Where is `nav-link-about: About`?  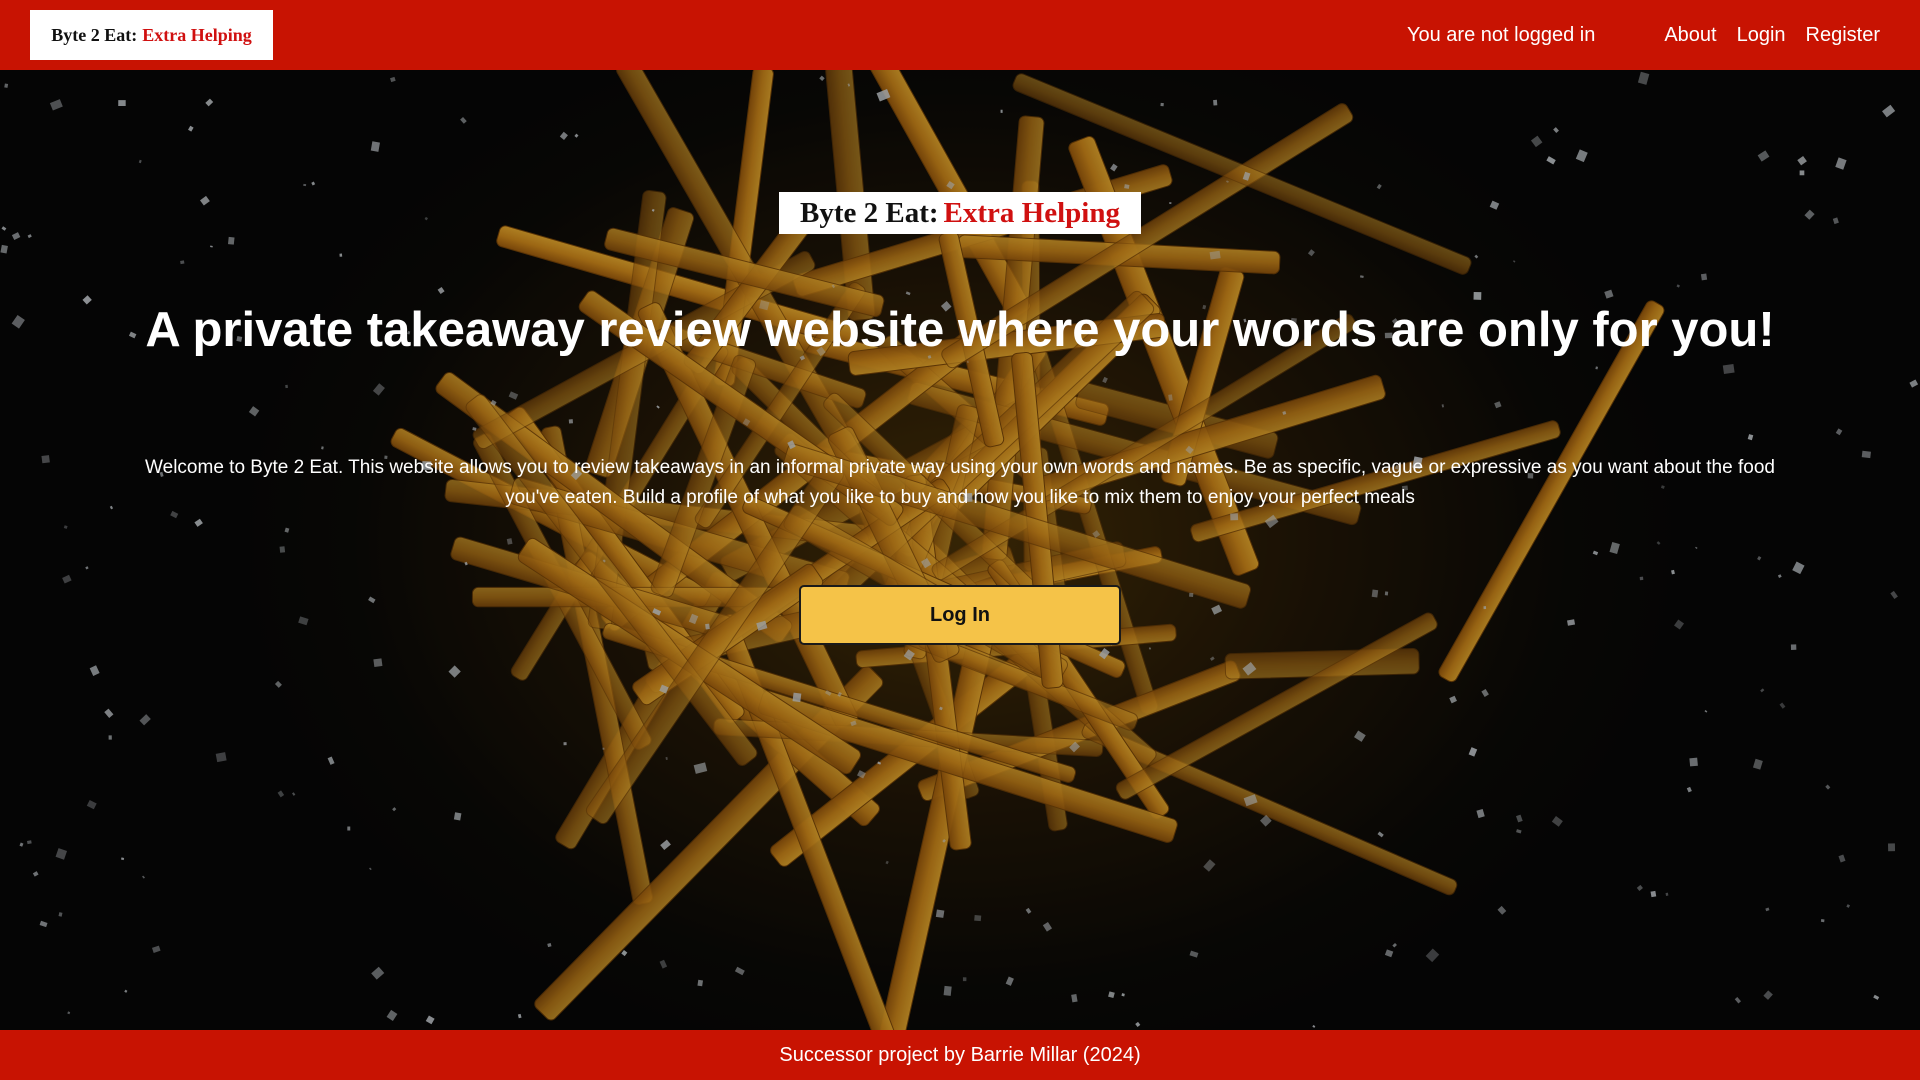
nav-link-about: About is located at coordinates (1690, 35).